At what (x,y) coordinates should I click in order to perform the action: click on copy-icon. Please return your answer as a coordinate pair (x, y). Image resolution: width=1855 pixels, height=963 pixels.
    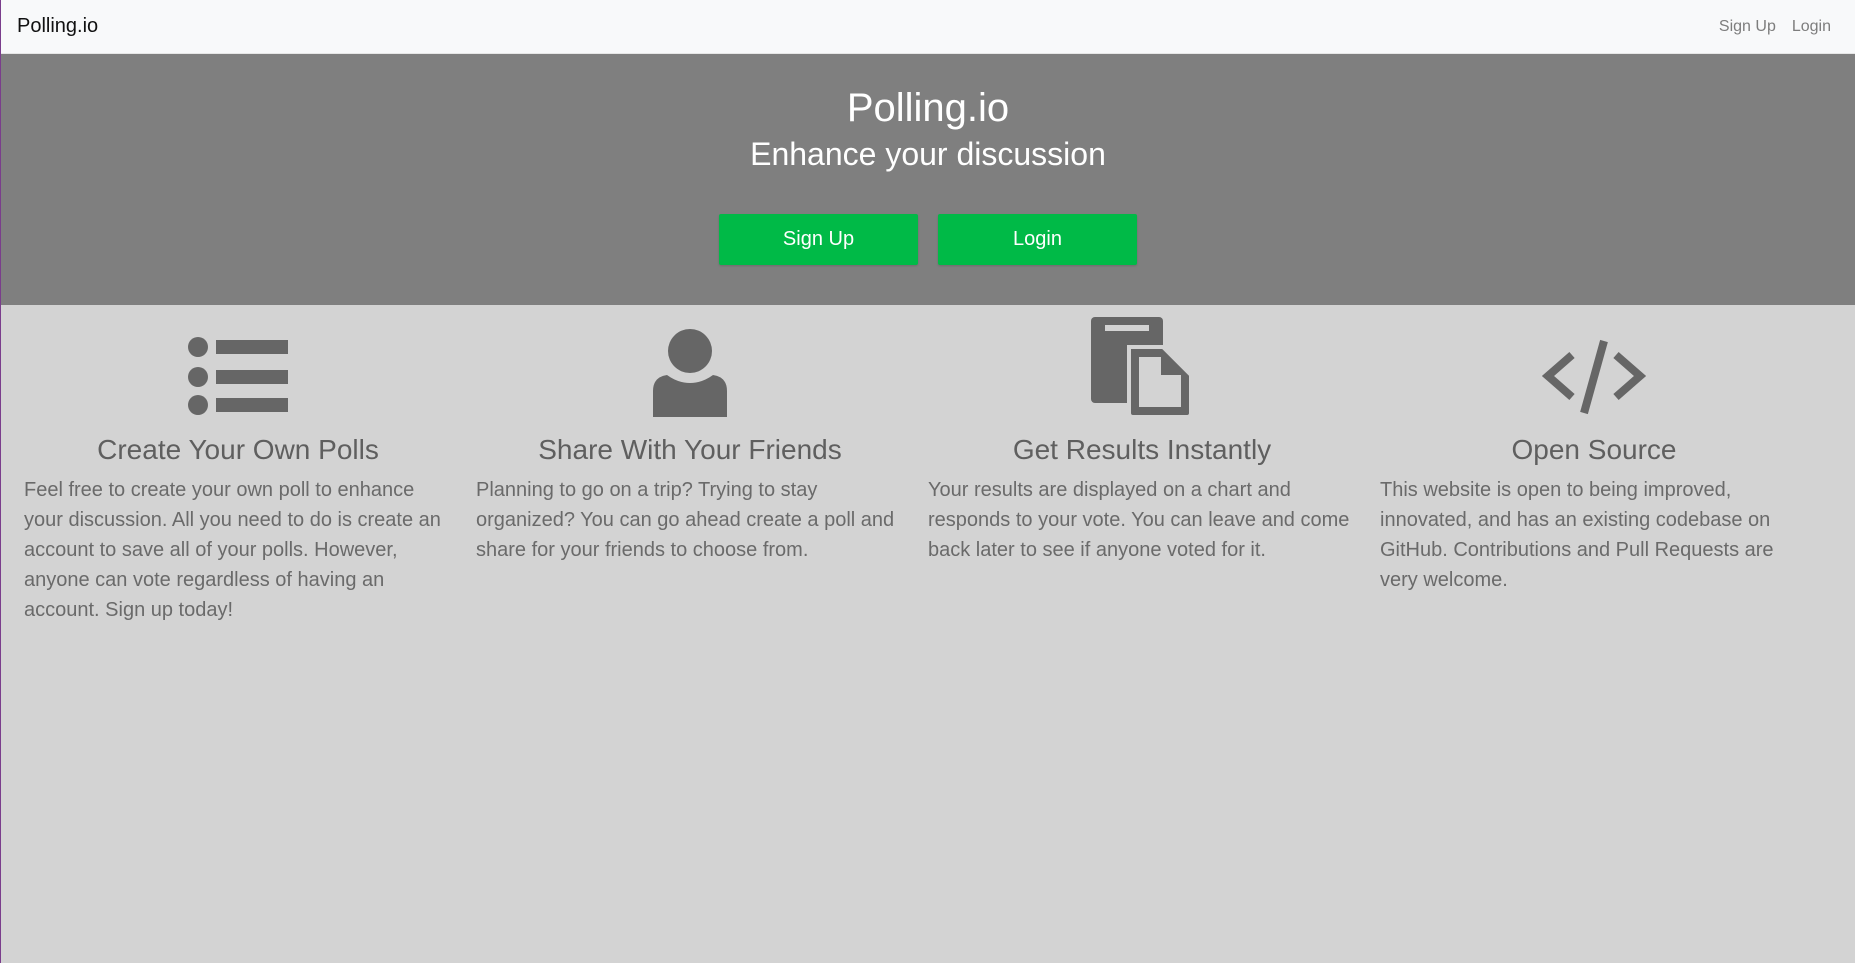
    Looking at the image, I should click on (1142, 361).